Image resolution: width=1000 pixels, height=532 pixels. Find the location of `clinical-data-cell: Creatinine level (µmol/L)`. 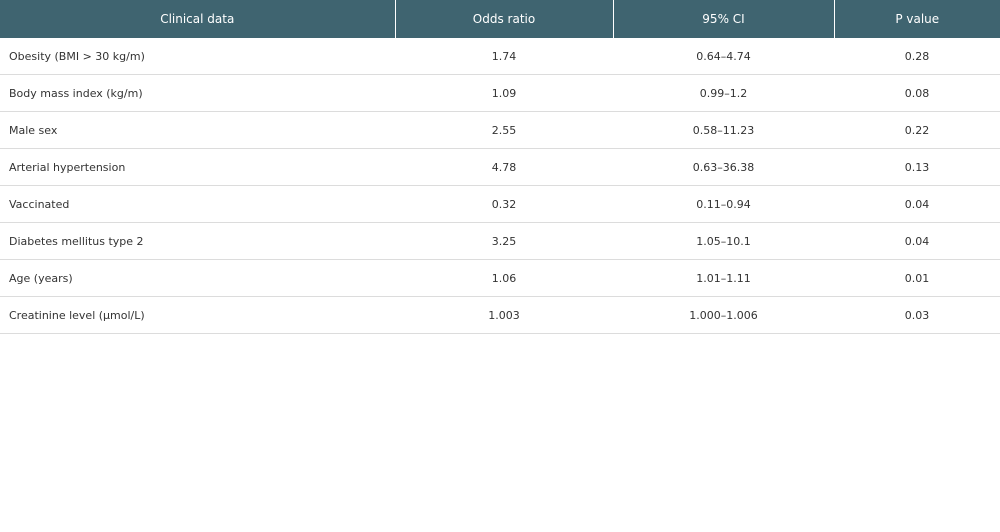

clinical-data-cell: Creatinine level (µmol/L) is located at coordinates (197, 315).